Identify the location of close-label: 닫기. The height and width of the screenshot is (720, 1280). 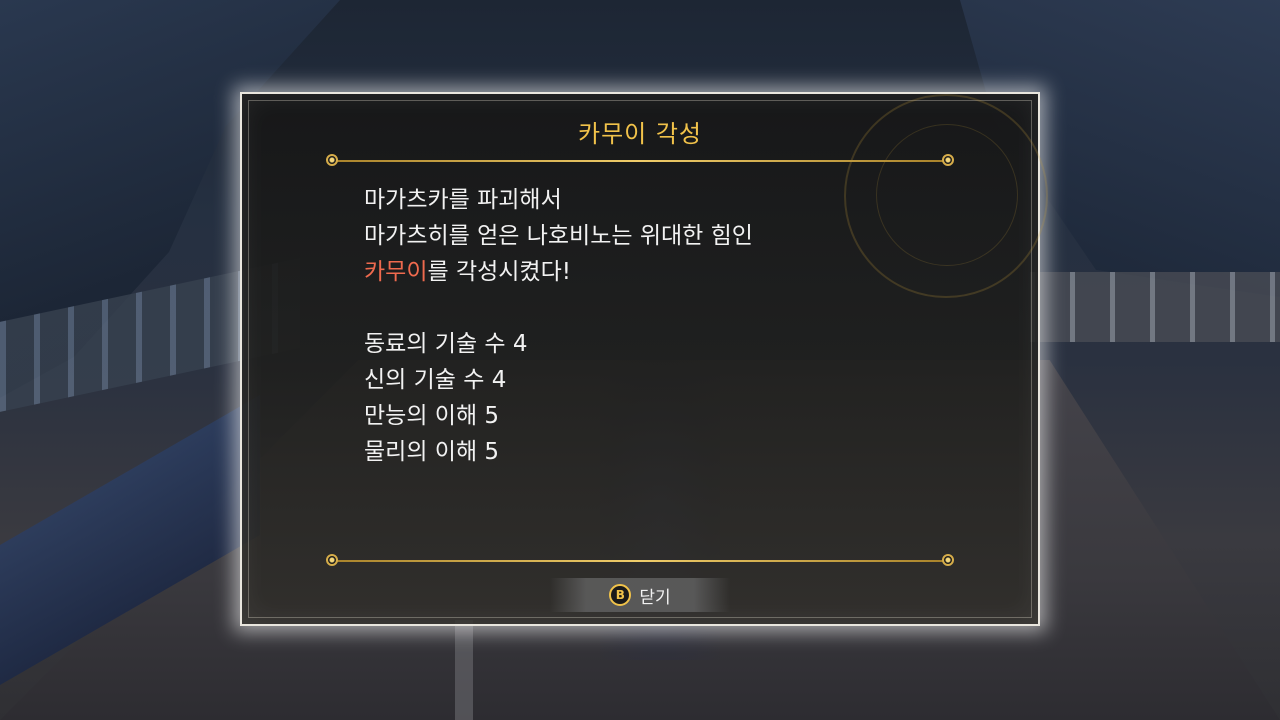
(655, 597).